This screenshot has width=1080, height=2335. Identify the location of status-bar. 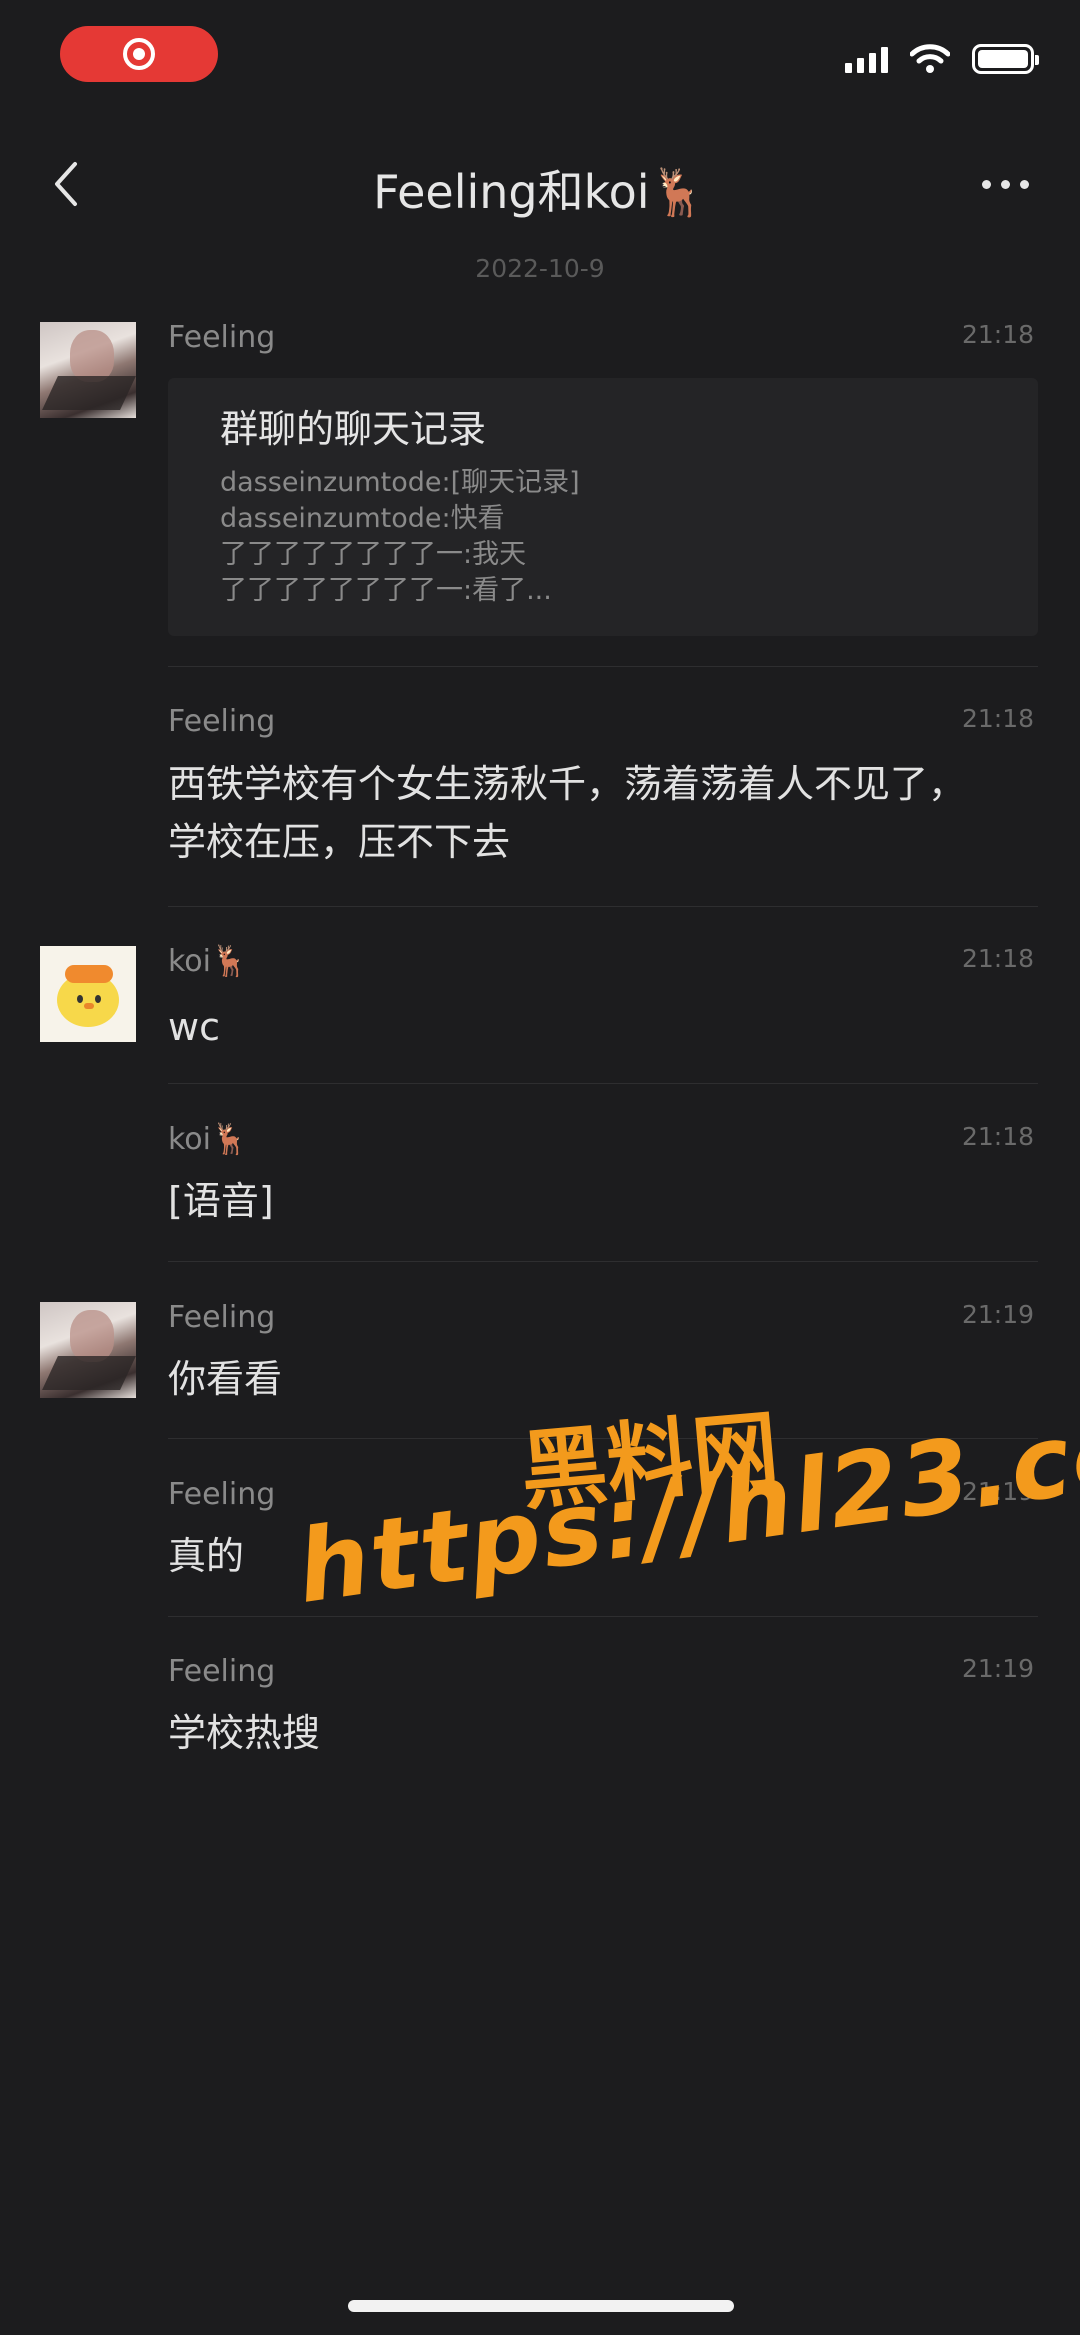
(540, 55).